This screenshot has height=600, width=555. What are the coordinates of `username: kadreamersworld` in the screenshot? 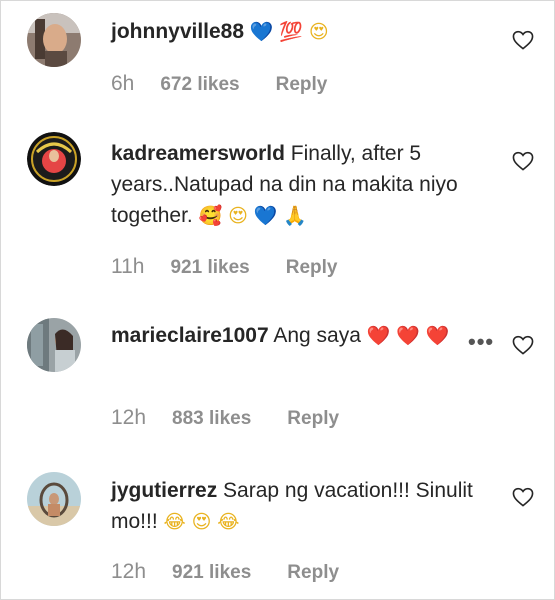 It's located at (198, 153).